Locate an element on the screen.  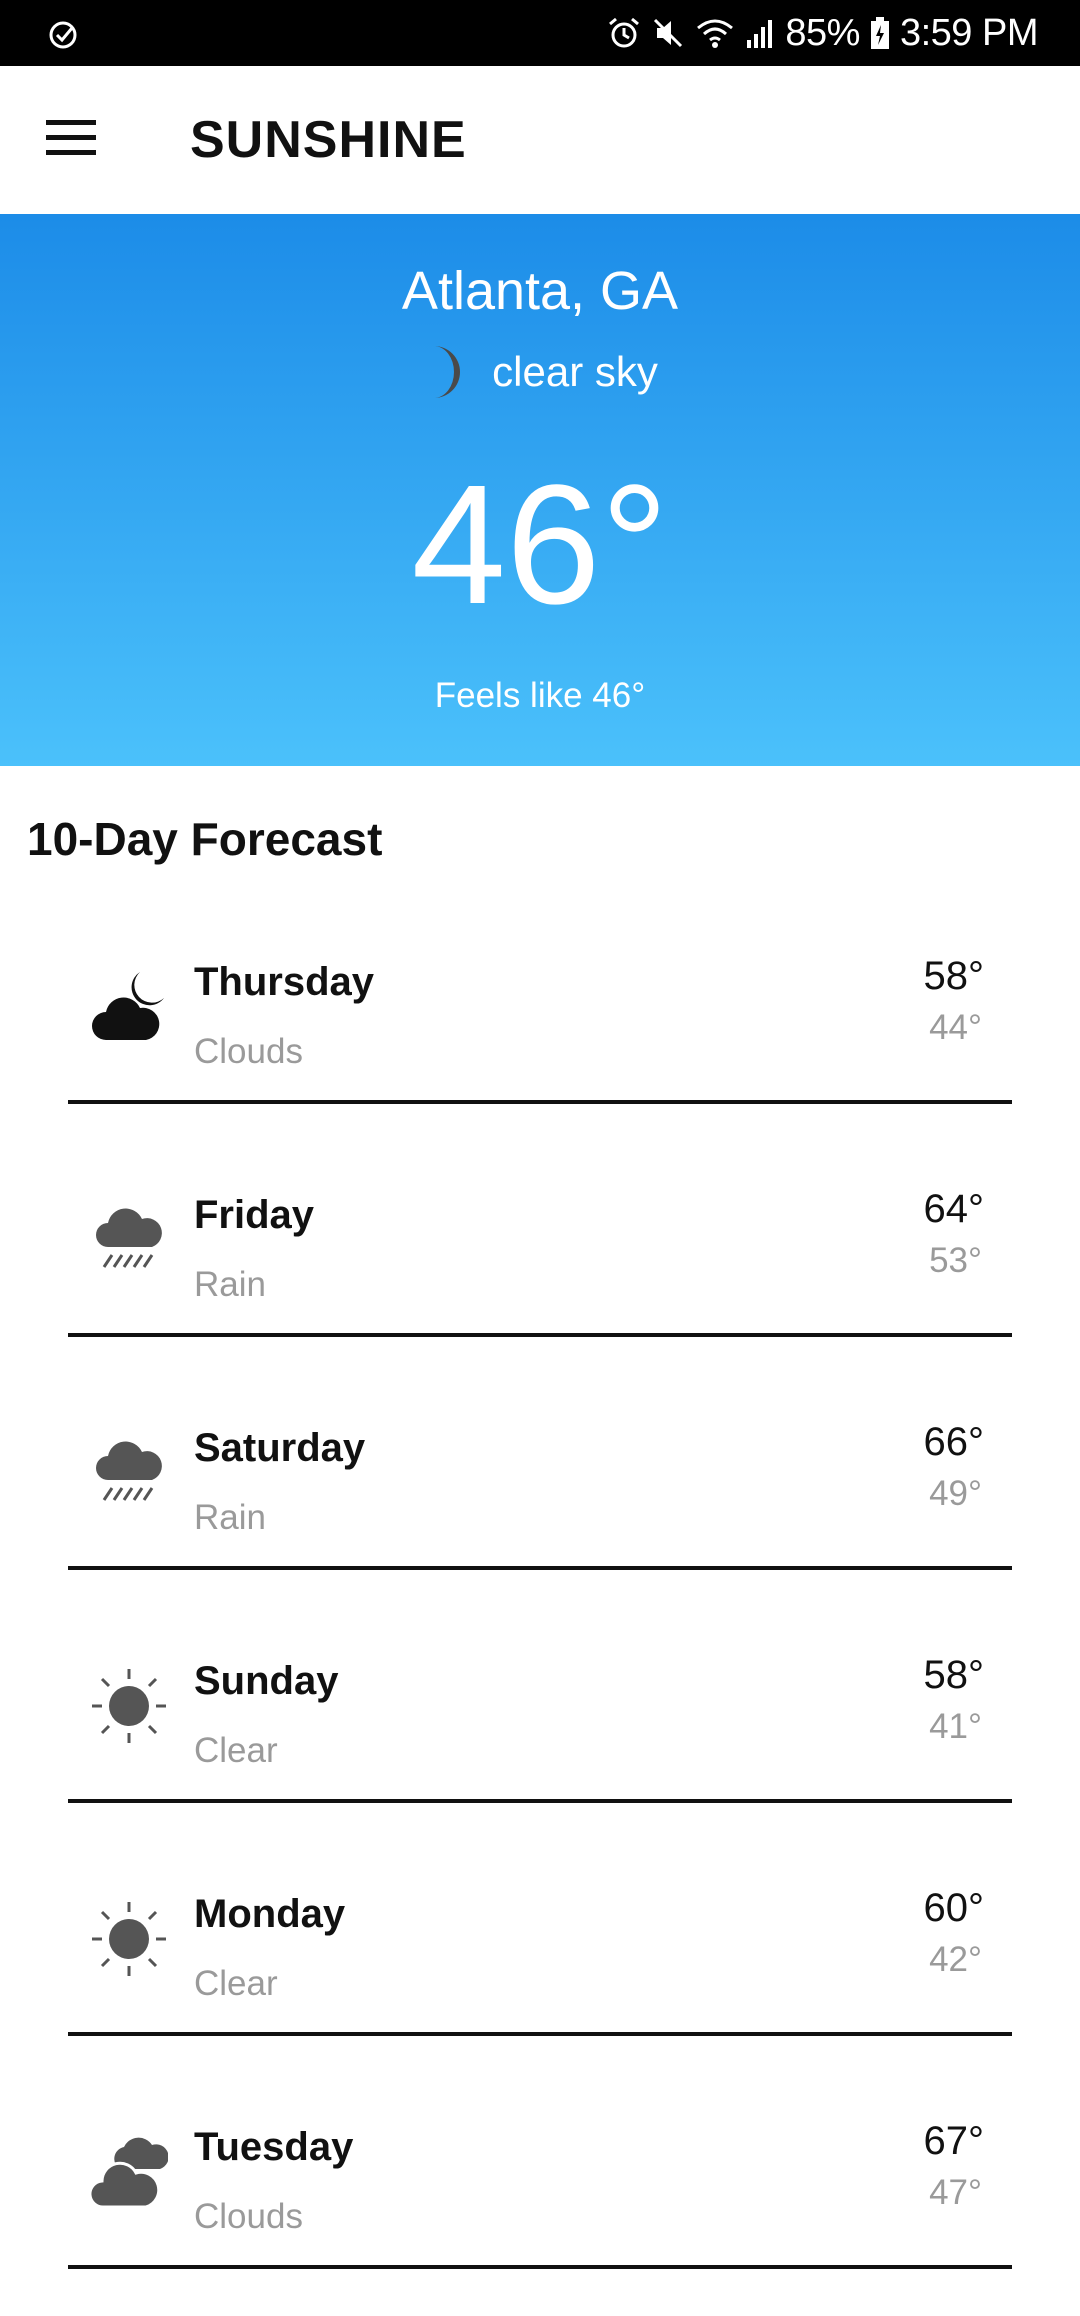
current-temperature: 46° is located at coordinates (540, 545).